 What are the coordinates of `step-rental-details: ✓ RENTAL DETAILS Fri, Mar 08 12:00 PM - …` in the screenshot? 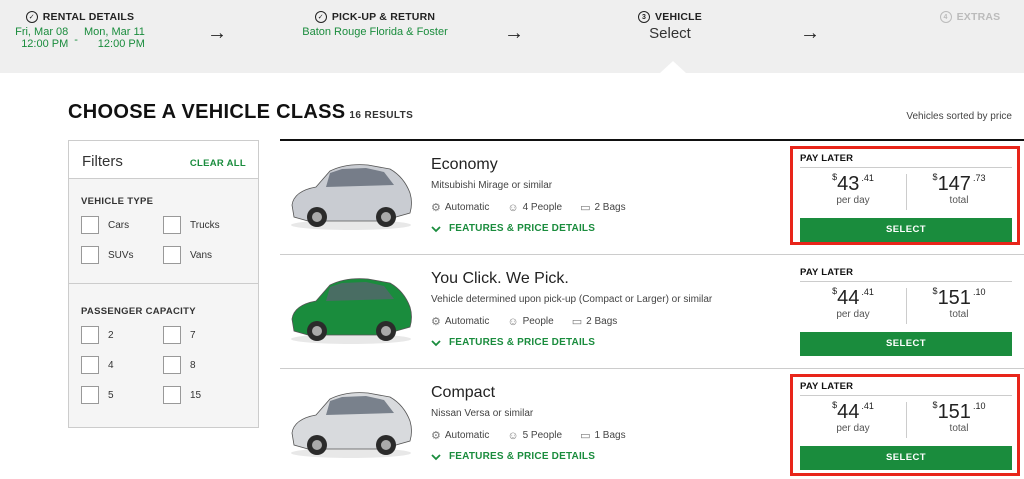 It's located at (80, 30).